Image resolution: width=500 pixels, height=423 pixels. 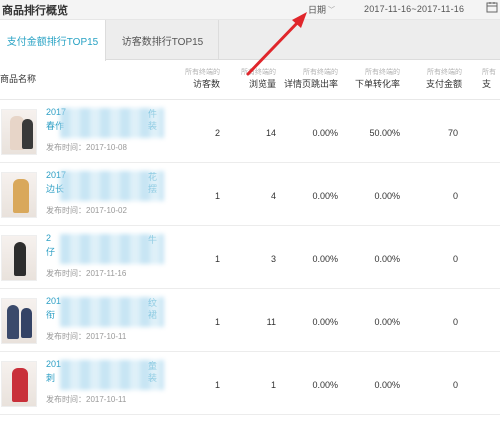 I want to click on column-header-label: 浏览量, so click(x=262, y=84).